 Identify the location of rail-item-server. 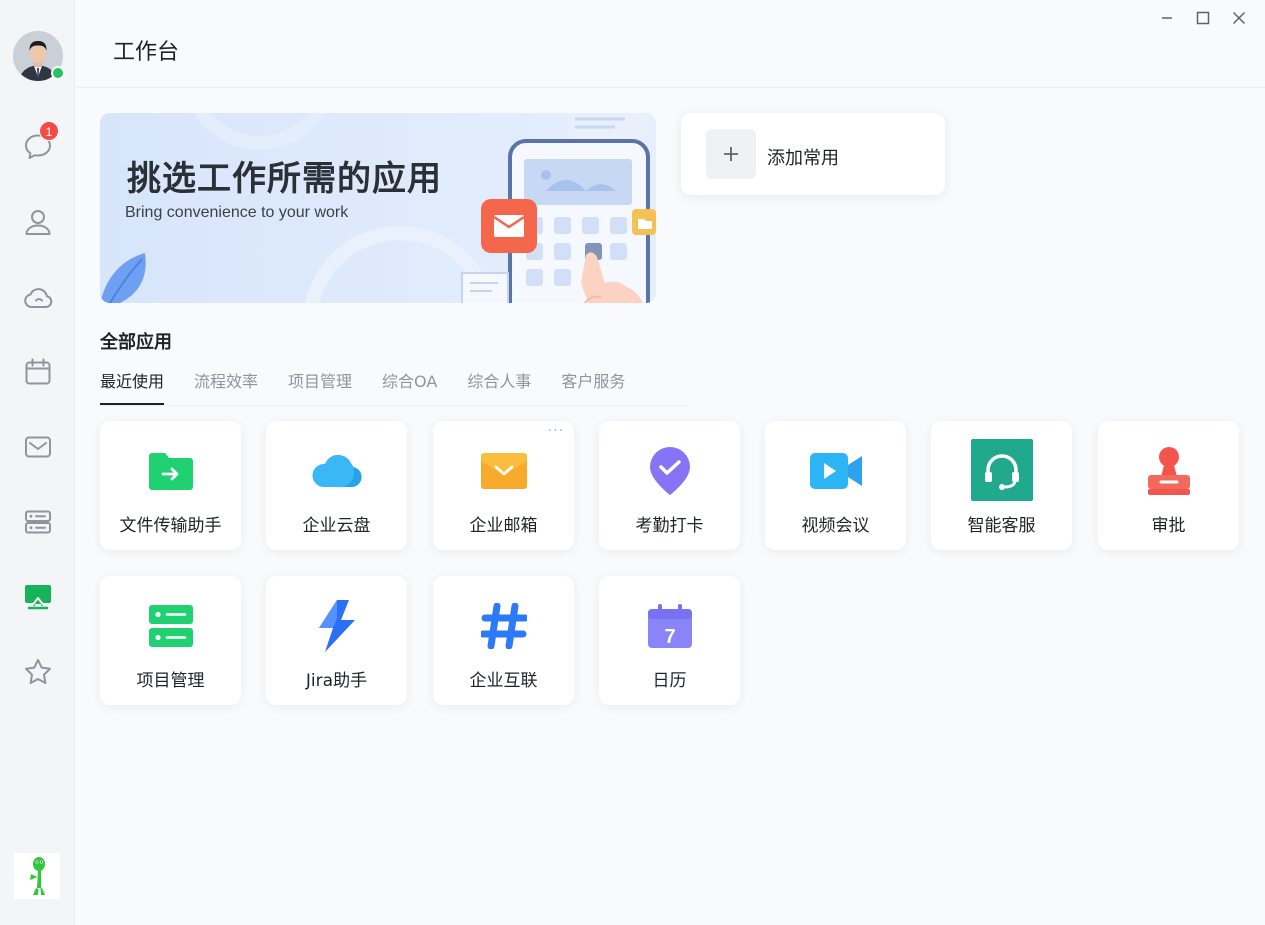
(38, 522).